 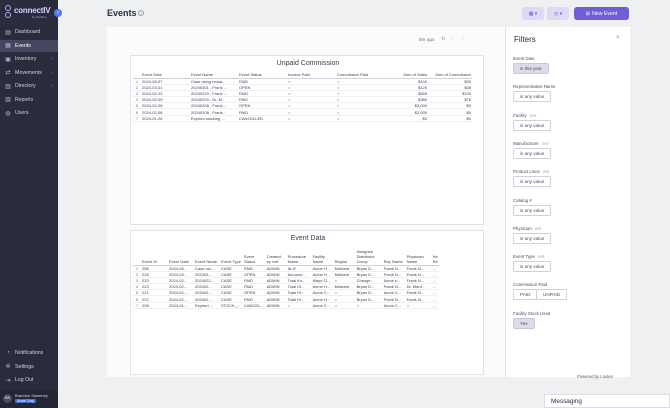 I want to click on sidebar-item-reports: ▧ Reports, so click(x=29, y=100).